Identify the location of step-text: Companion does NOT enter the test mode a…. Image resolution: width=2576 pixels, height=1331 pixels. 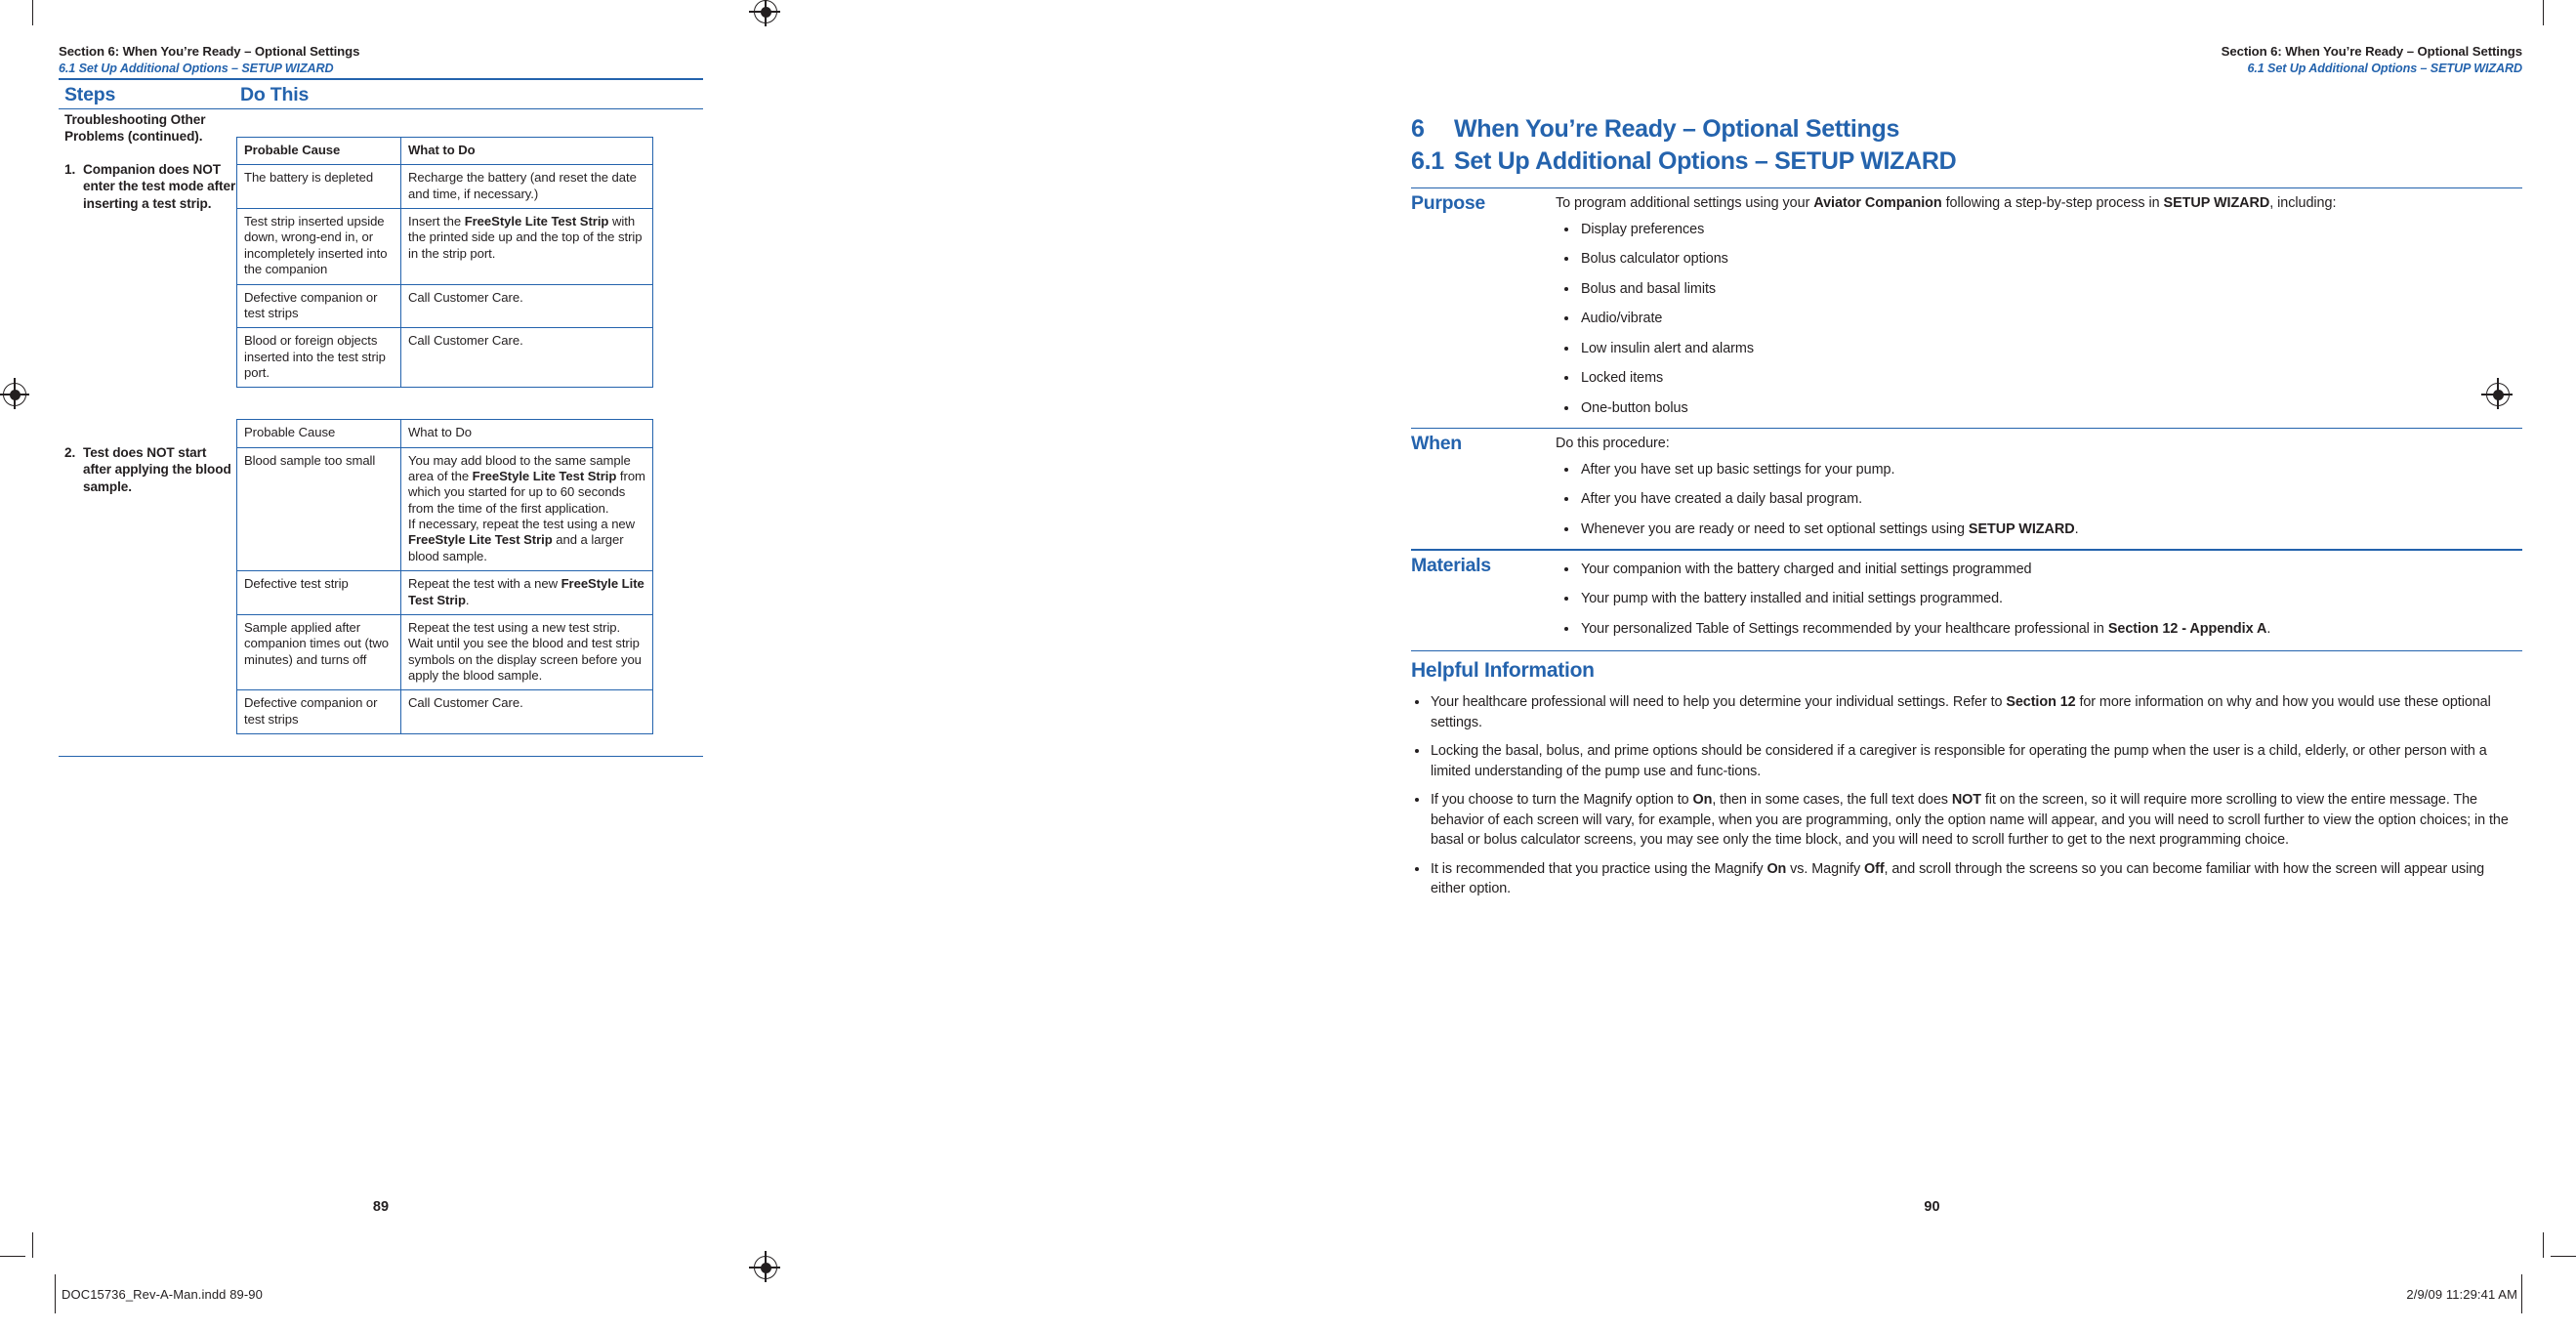
(159, 186).